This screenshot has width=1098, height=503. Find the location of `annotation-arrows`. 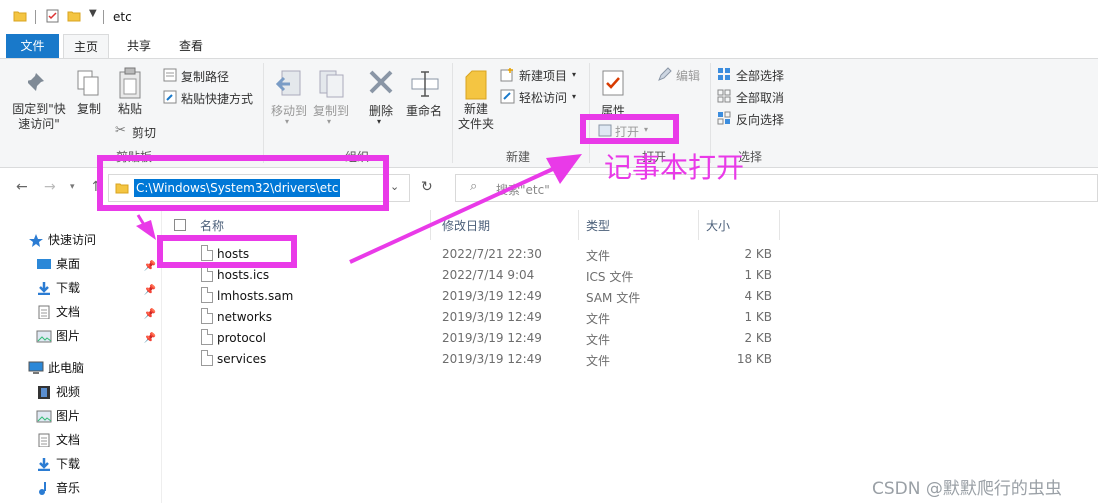

annotation-arrows is located at coordinates (359, 209).